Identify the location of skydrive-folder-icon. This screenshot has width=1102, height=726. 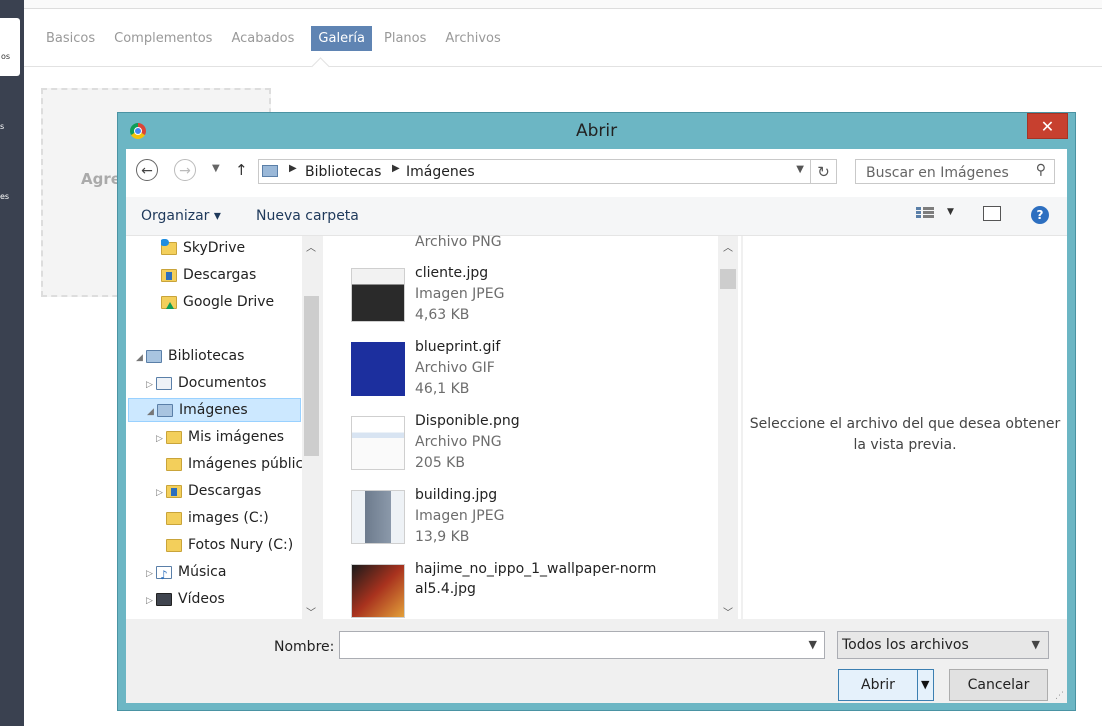
(169, 246).